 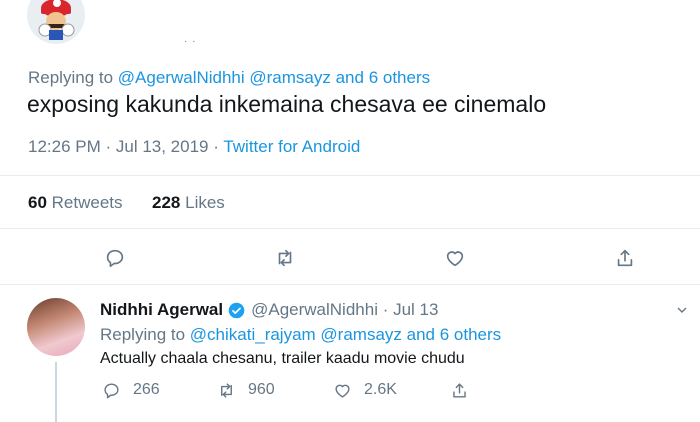 What do you see at coordinates (126, 203) in the screenshot?
I see `tweet-stats: 60 Retweets 228 Likes` at bounding box center [126, 203].